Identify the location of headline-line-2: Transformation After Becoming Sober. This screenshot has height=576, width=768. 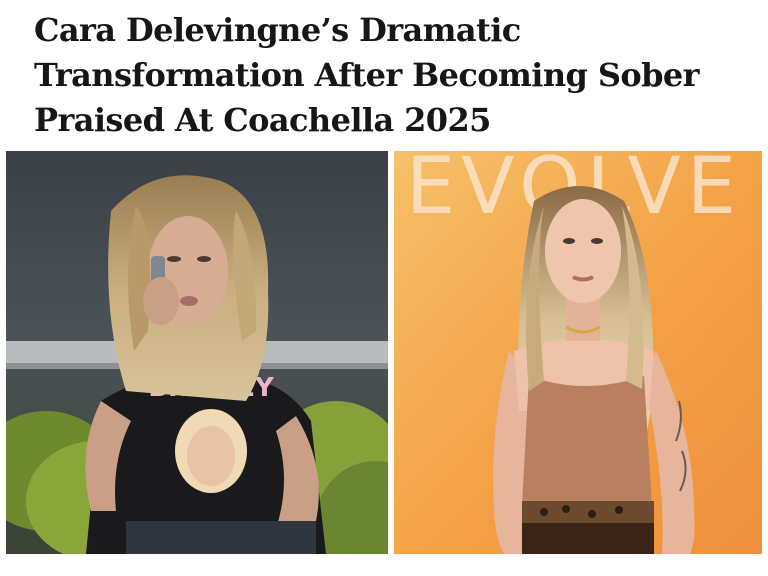
(366, 75).